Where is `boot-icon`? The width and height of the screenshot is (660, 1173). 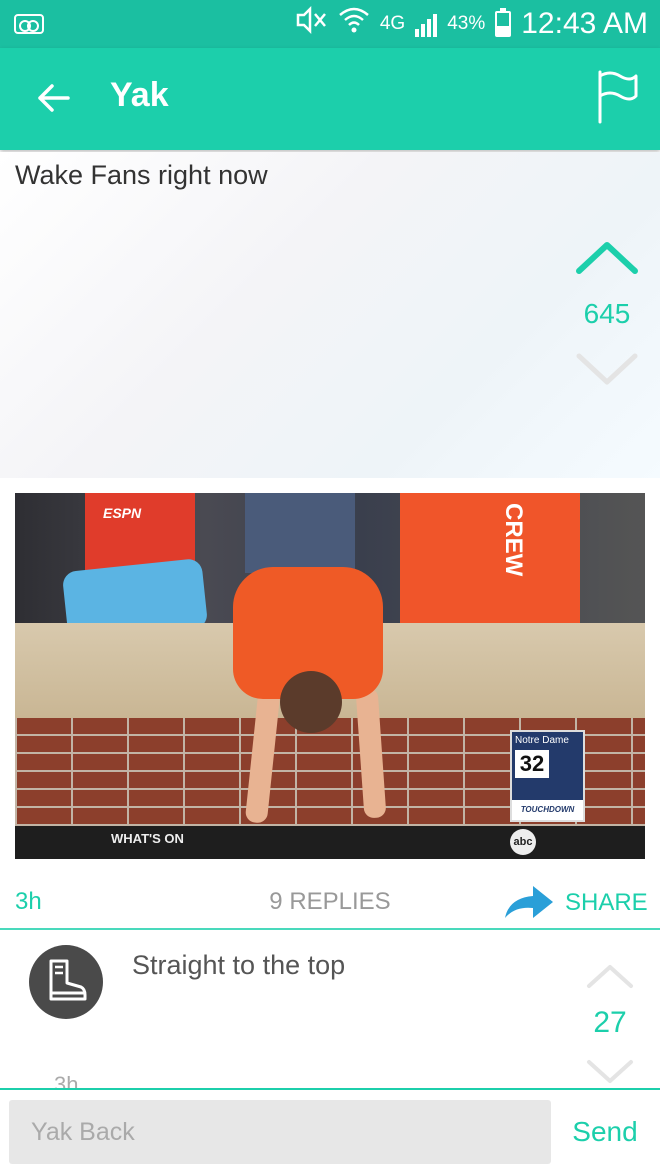
boot-icon is located at coordinates (68, 980).